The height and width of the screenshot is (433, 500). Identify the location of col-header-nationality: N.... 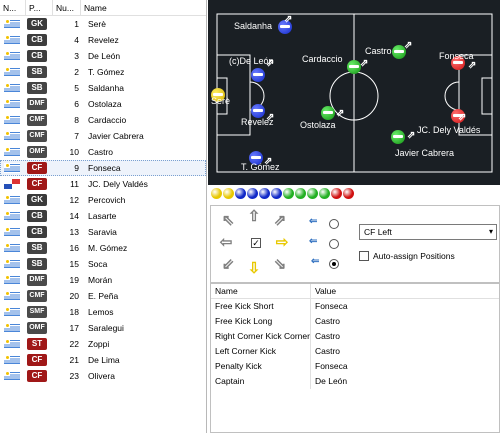
(13, 8).